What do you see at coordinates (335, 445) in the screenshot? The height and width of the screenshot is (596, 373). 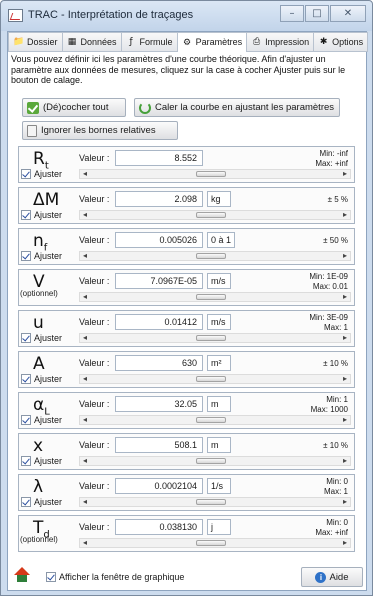 I see `param-range: ± 10 %` at bounding box center [335, 445].